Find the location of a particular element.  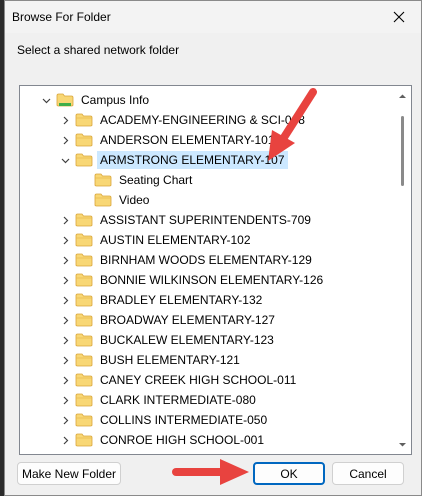

close-icon is located at coordinates (399, 17).